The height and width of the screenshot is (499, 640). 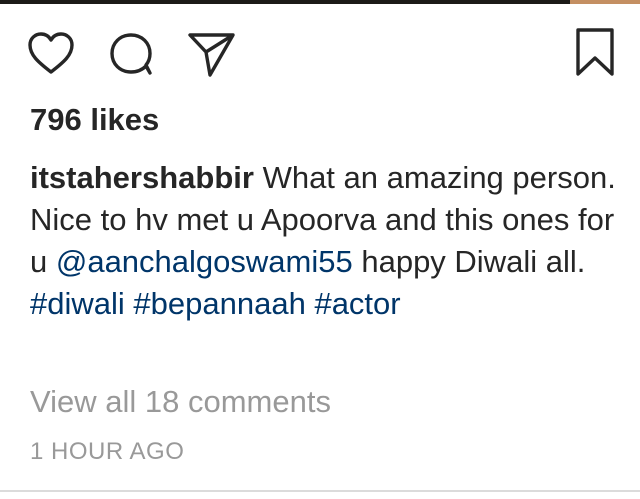 I want to click on post-action-bar, so click(x=320, y=54).